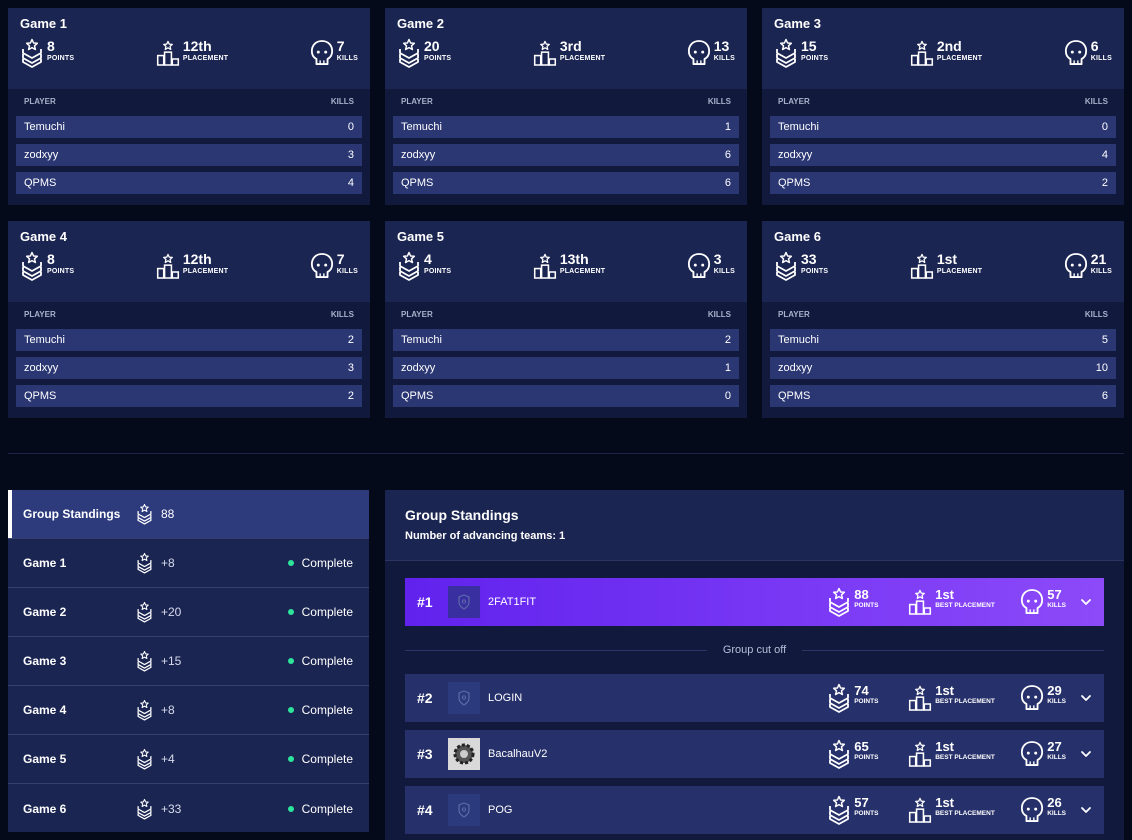 This screenshot has height=840, width=1132. Describe the element at coordinates (861, 690) in the screenshot. I see `team-points-value: 74` at that location.